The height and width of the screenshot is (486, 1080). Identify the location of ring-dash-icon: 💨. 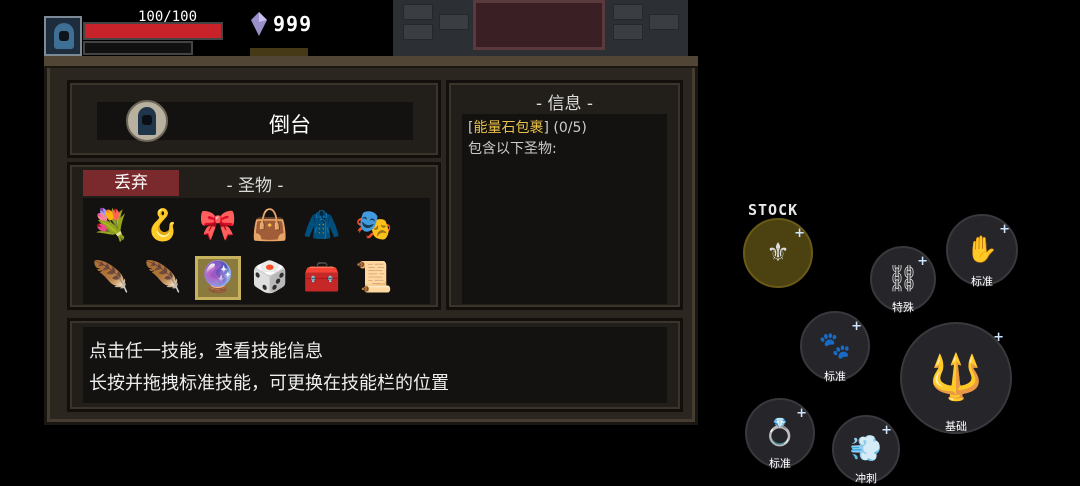
(866, 449).